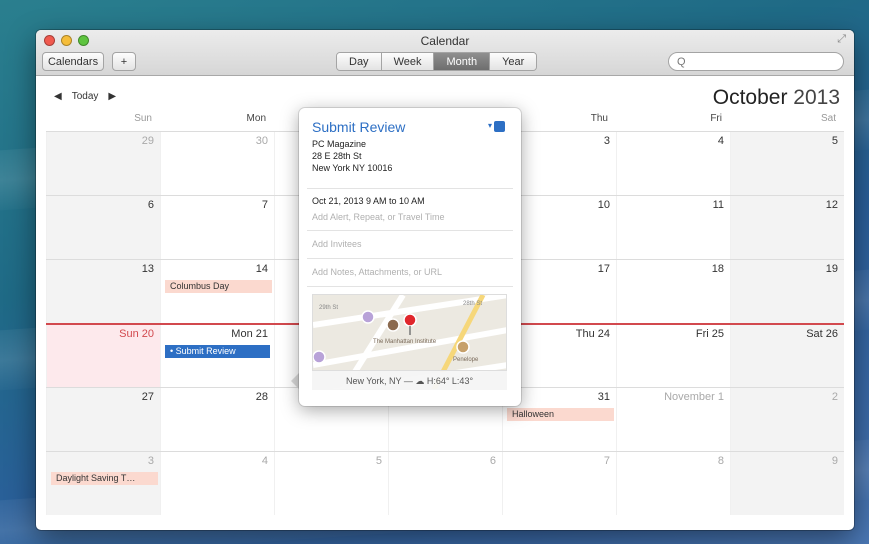 The height and width of the screenshot is (544, 869). What do you see at coordinates (217, 419) in the screenshot?
I see `day-cell: 28` at bounding box center [217, 419].